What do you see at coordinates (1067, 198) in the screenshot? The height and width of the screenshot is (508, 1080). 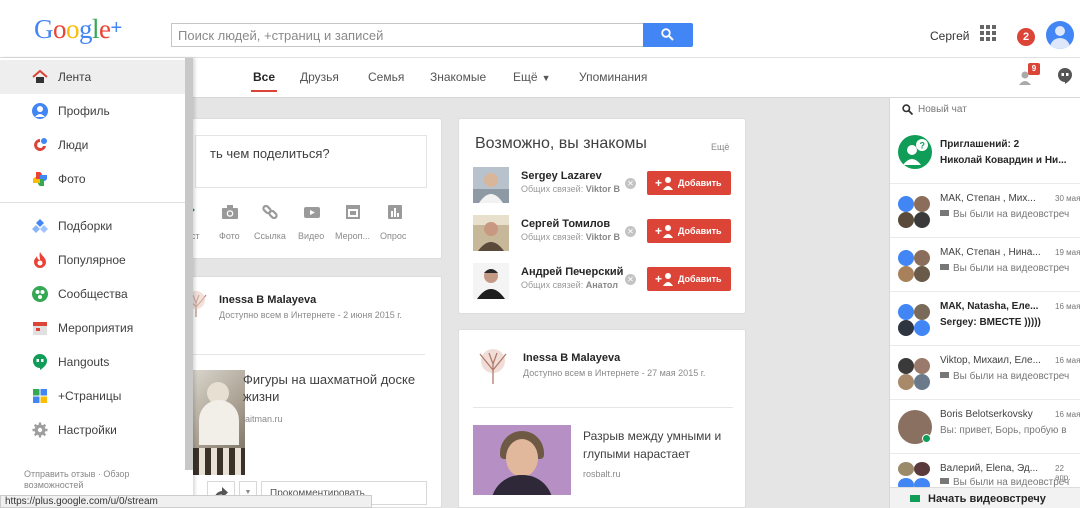 I see `chat-row-date: 30 мая` at bounding box center [1067, 198].